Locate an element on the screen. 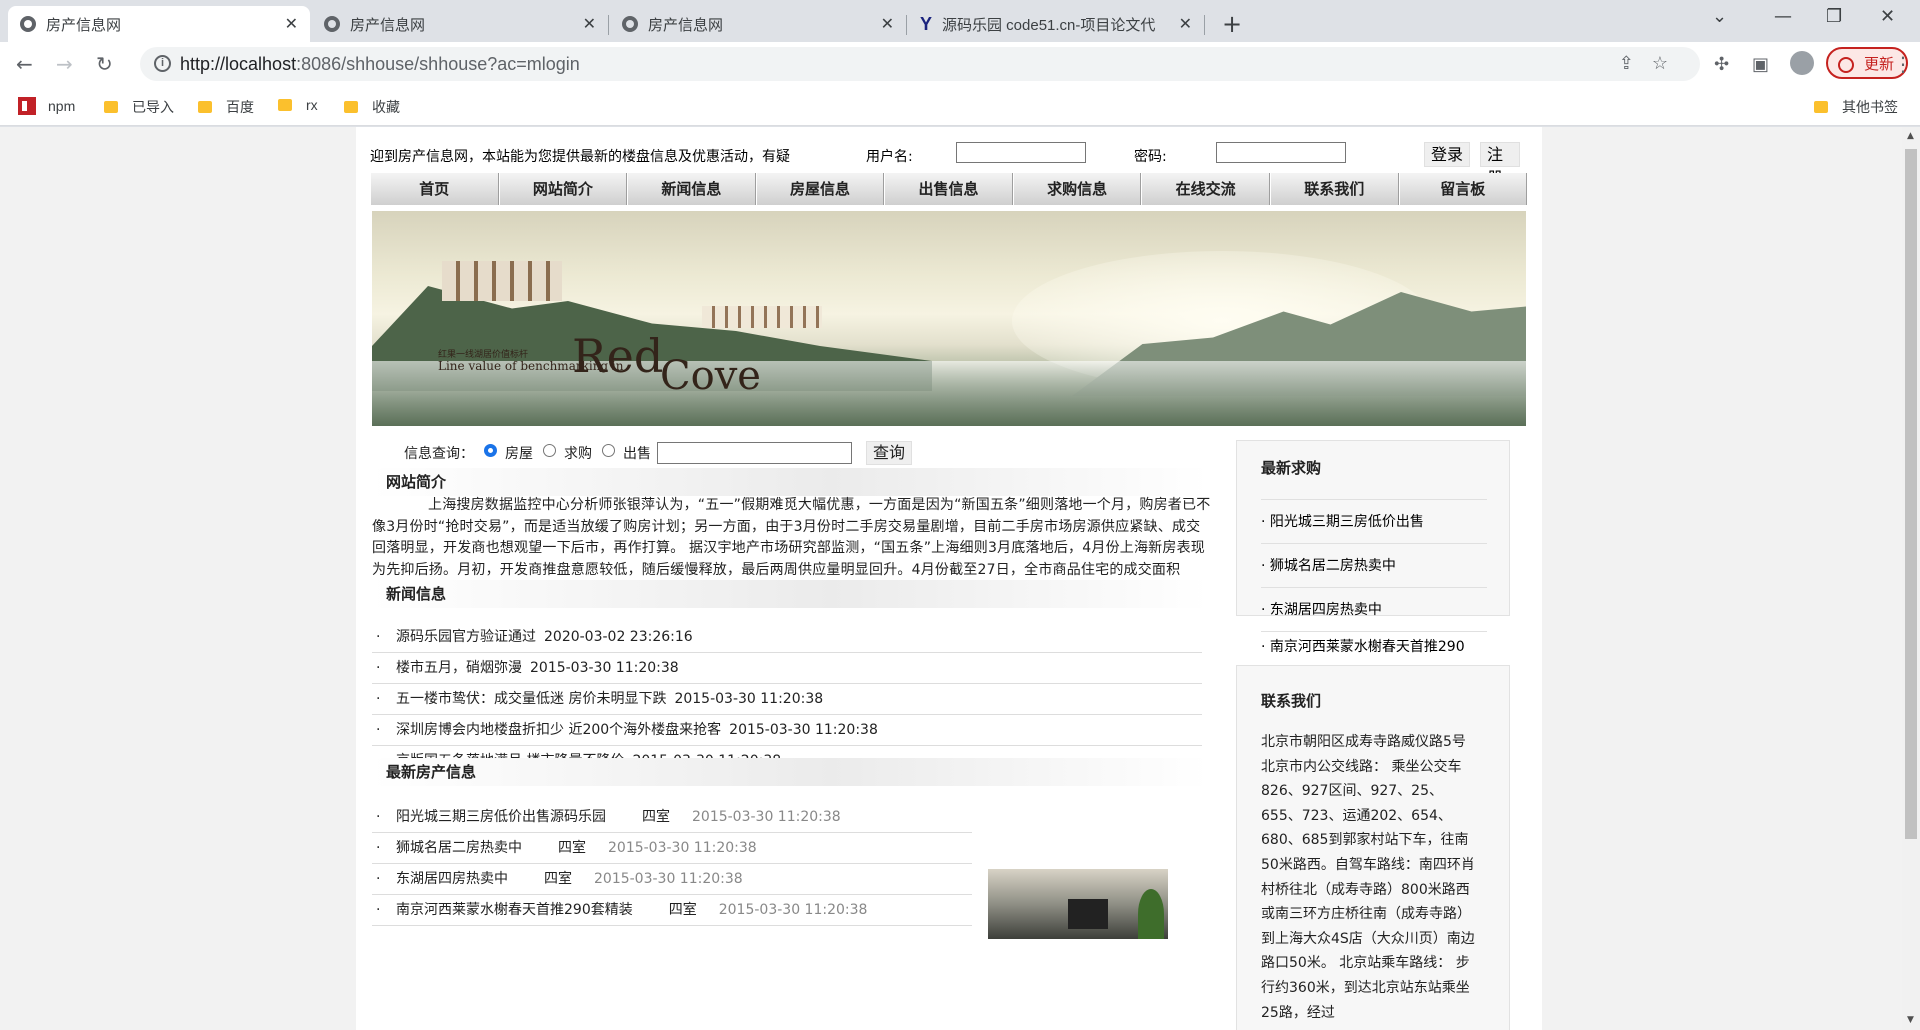 This screenshot has width=1920, height=1030. side-panel-icon: ▣ is located at coordinates (1760, 64).